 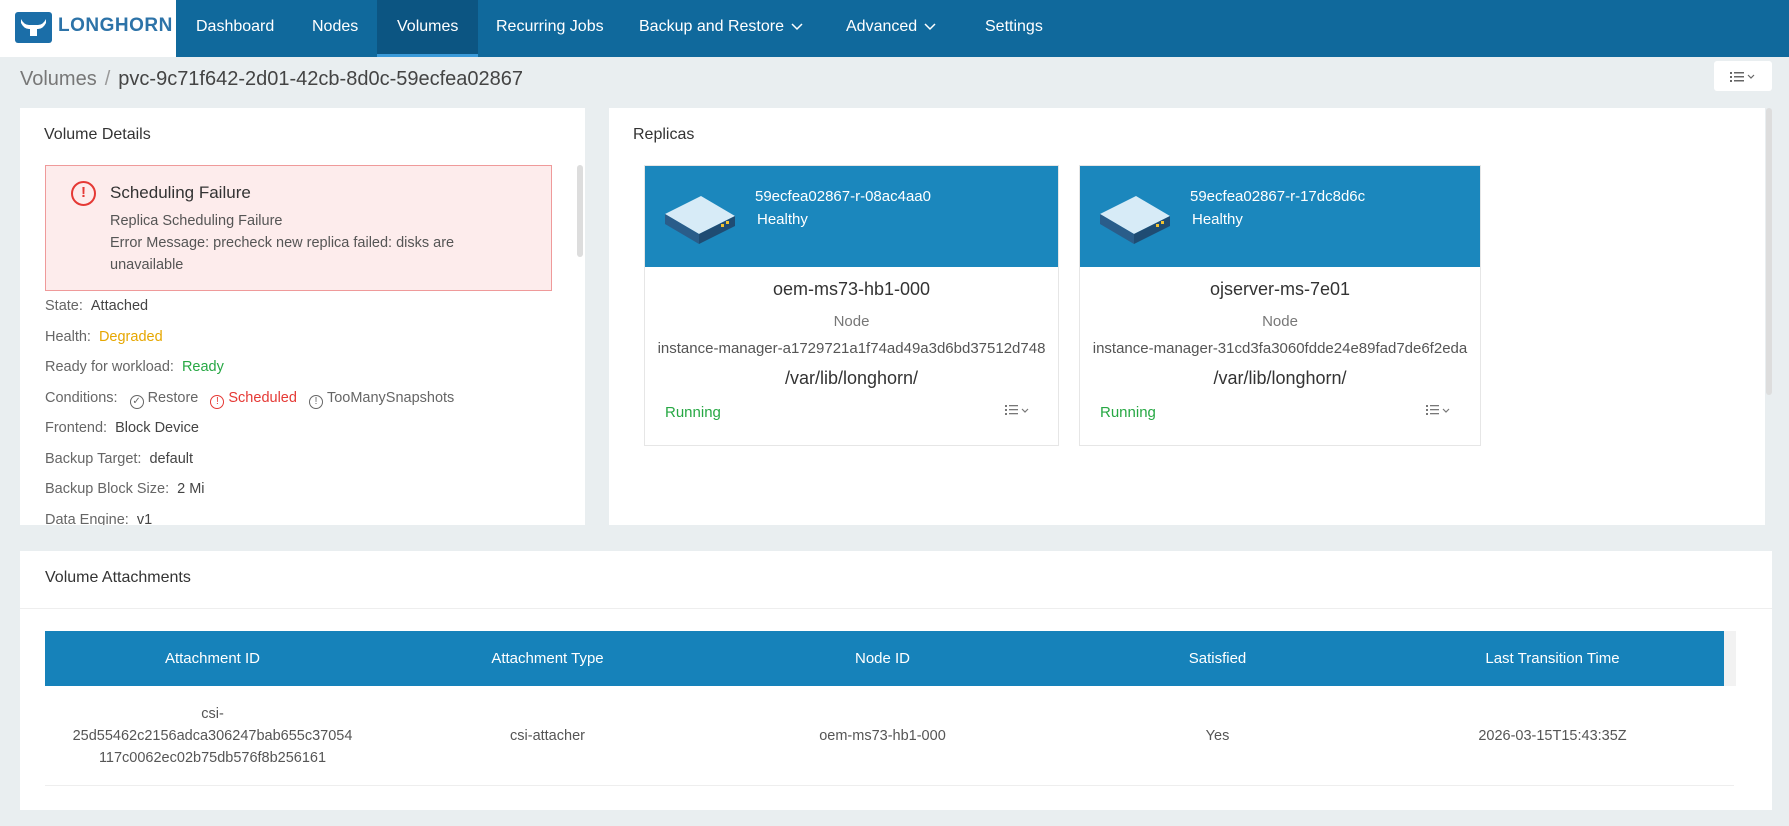 I want to click on volume-details-scrollbar, so click(x=580, y=211).